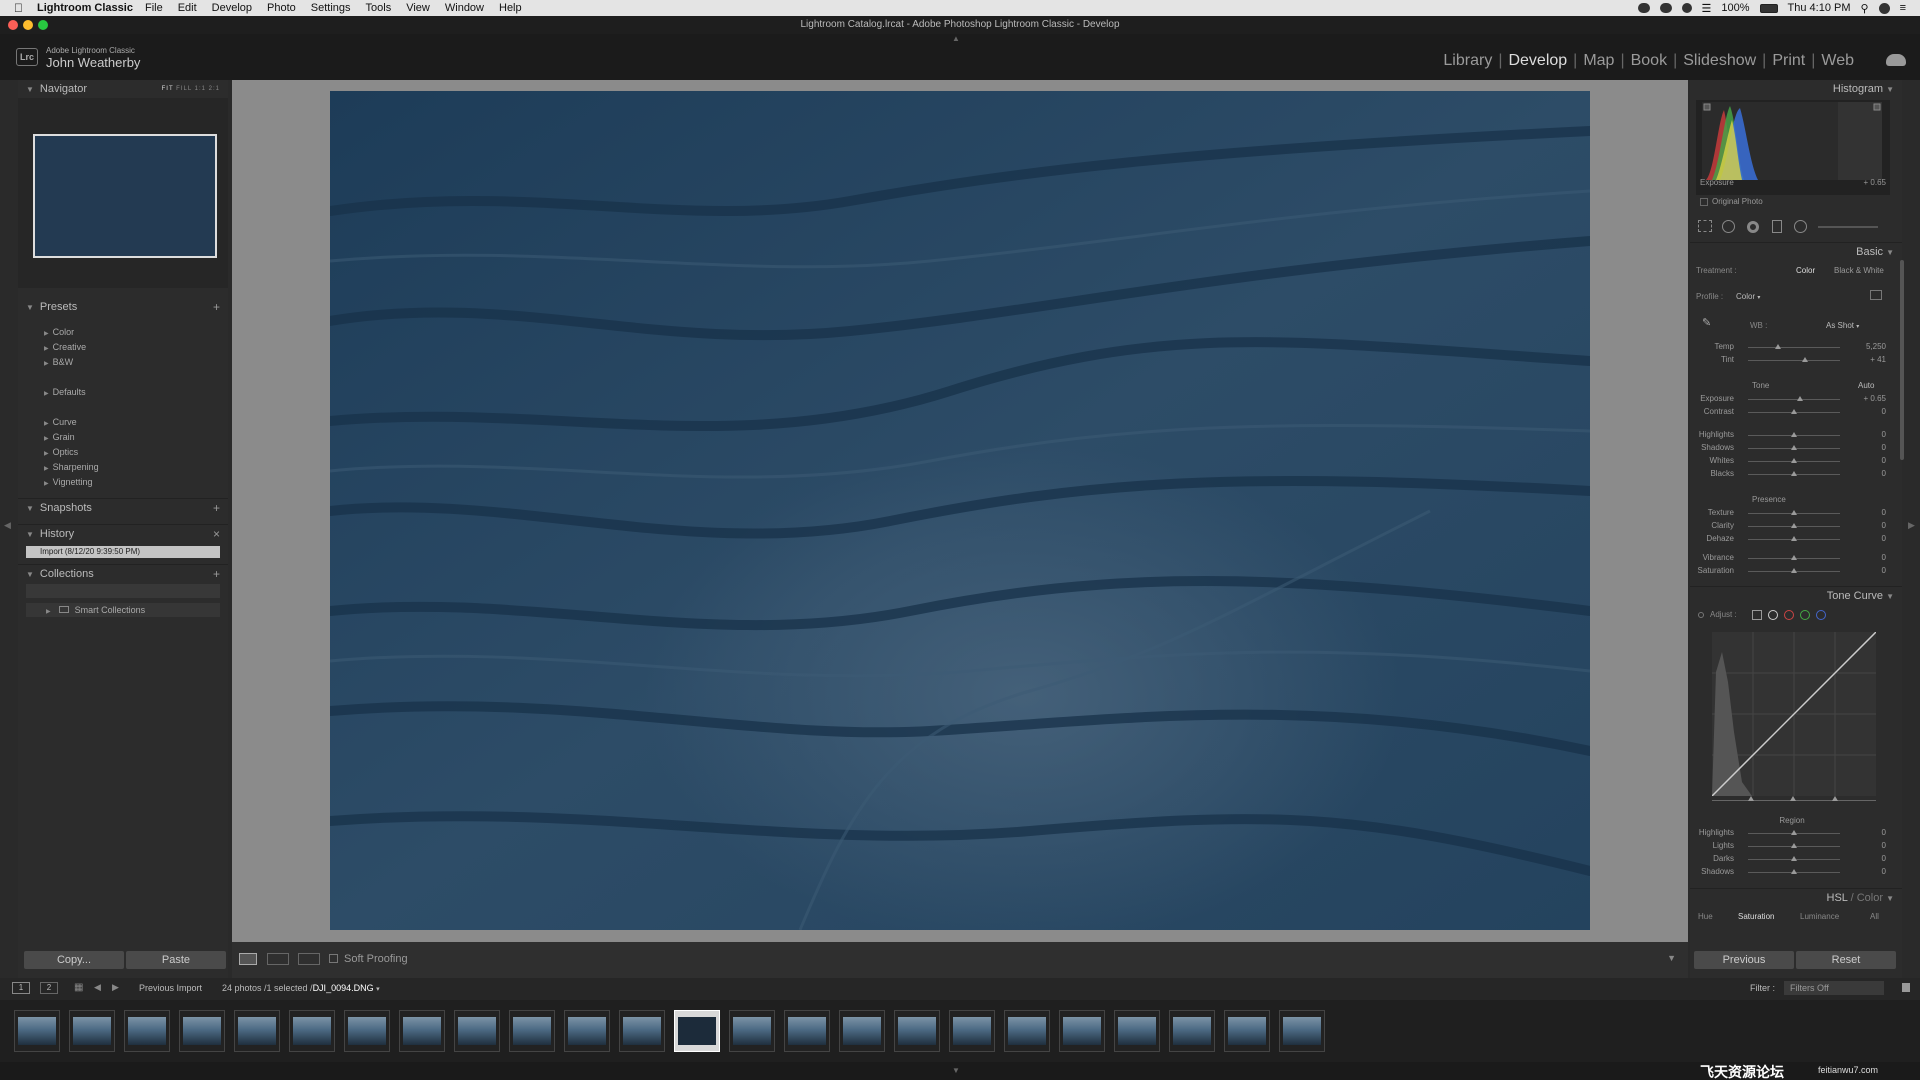 The height and width of the screenshot is (1080, 1920). I want to click on lights-value: 0, so click(1871, 845).